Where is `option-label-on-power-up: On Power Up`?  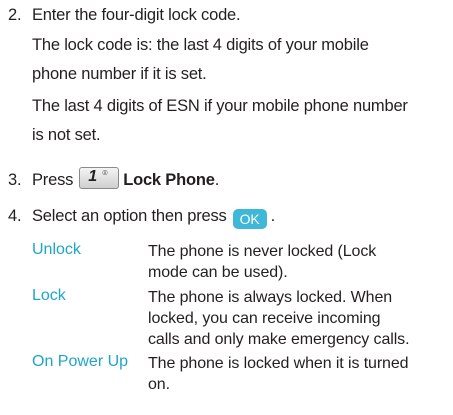
option-label-on-power-up: On Power Up is located at coordinates (80, 361).